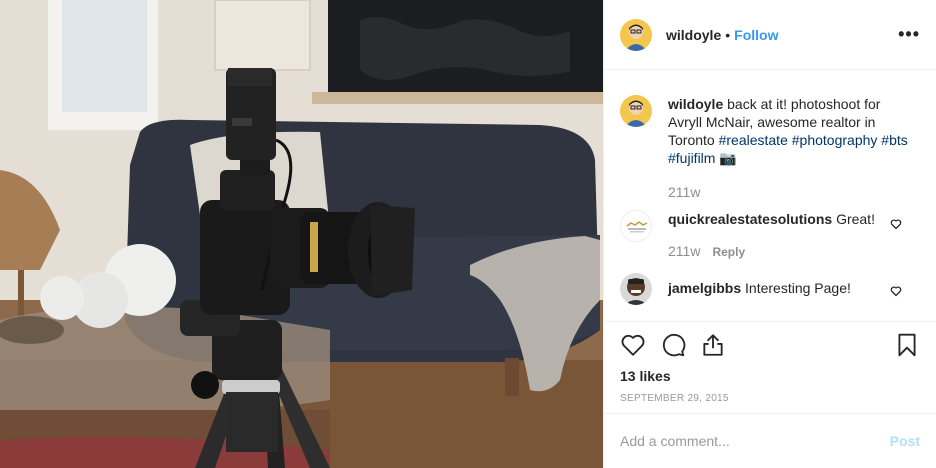 Image resolution: width=936 pixels, height=468 pixels. Describe the element at coordinates (835, 140) in the screenshot. I see `hashtag-photography: #photography` at that location.